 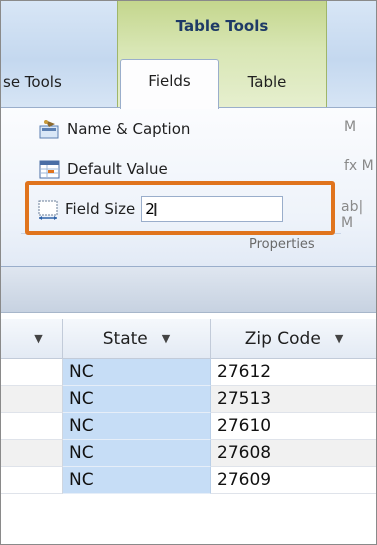 I want to click on name-caption-icon, so click(x=50, y=129).